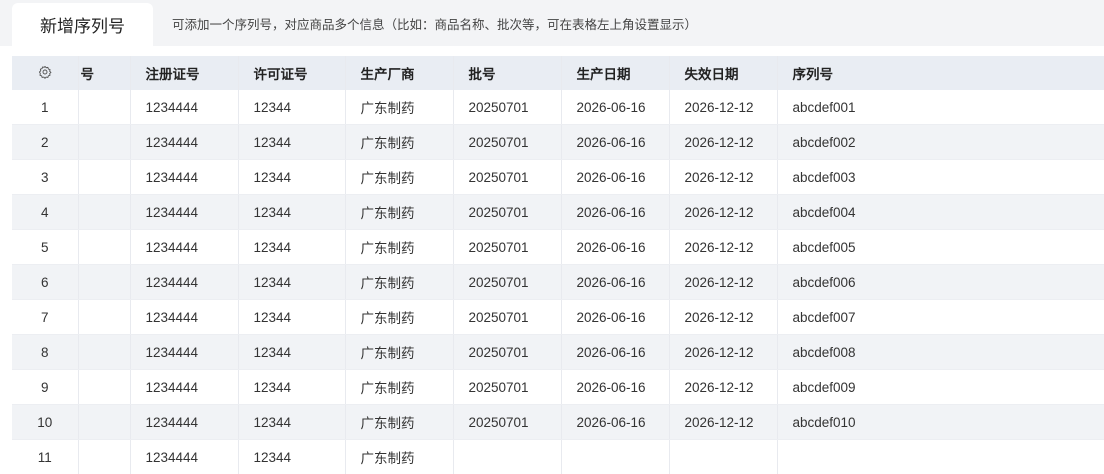 The image size is (1104, 474). I want to click on cell-serial: abcdef007, so click(940, 317).